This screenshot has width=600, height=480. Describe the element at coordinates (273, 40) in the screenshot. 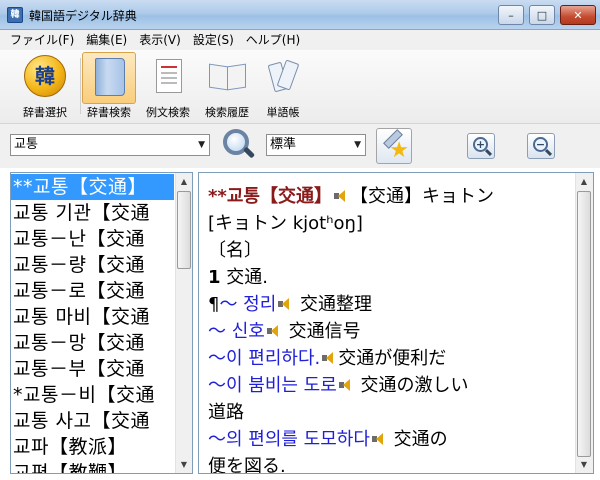

I see `menu-help: ヘルプ(H)` at that location.